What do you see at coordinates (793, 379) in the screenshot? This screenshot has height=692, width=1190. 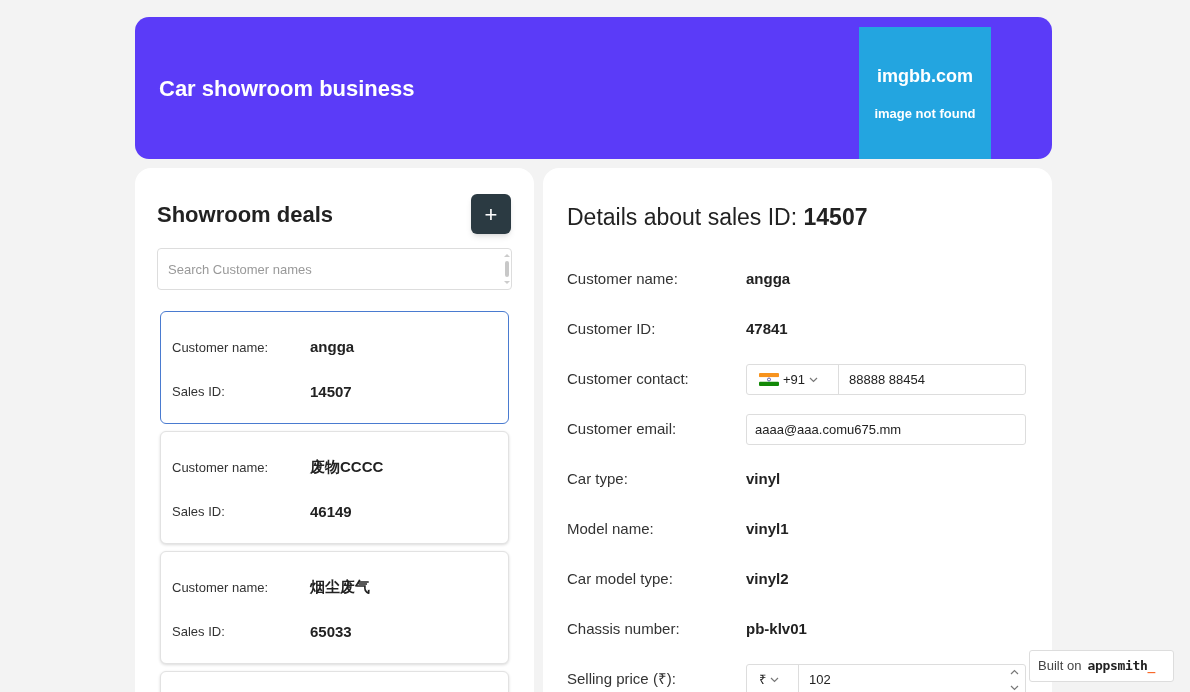 I see `country-code-dropdown: +91` at bounding box center [793, 379].